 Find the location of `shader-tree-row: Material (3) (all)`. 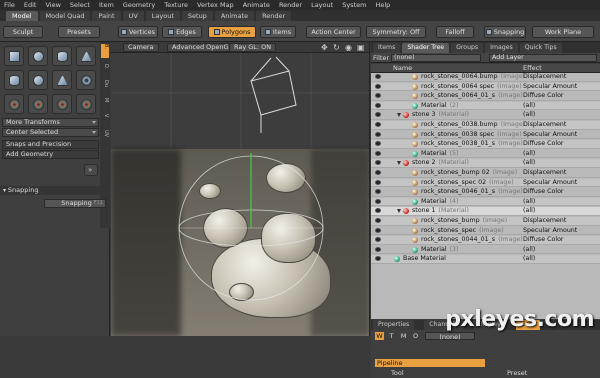

shader-tree-row: Material (3) (all) is located at coordinates (485, 250).